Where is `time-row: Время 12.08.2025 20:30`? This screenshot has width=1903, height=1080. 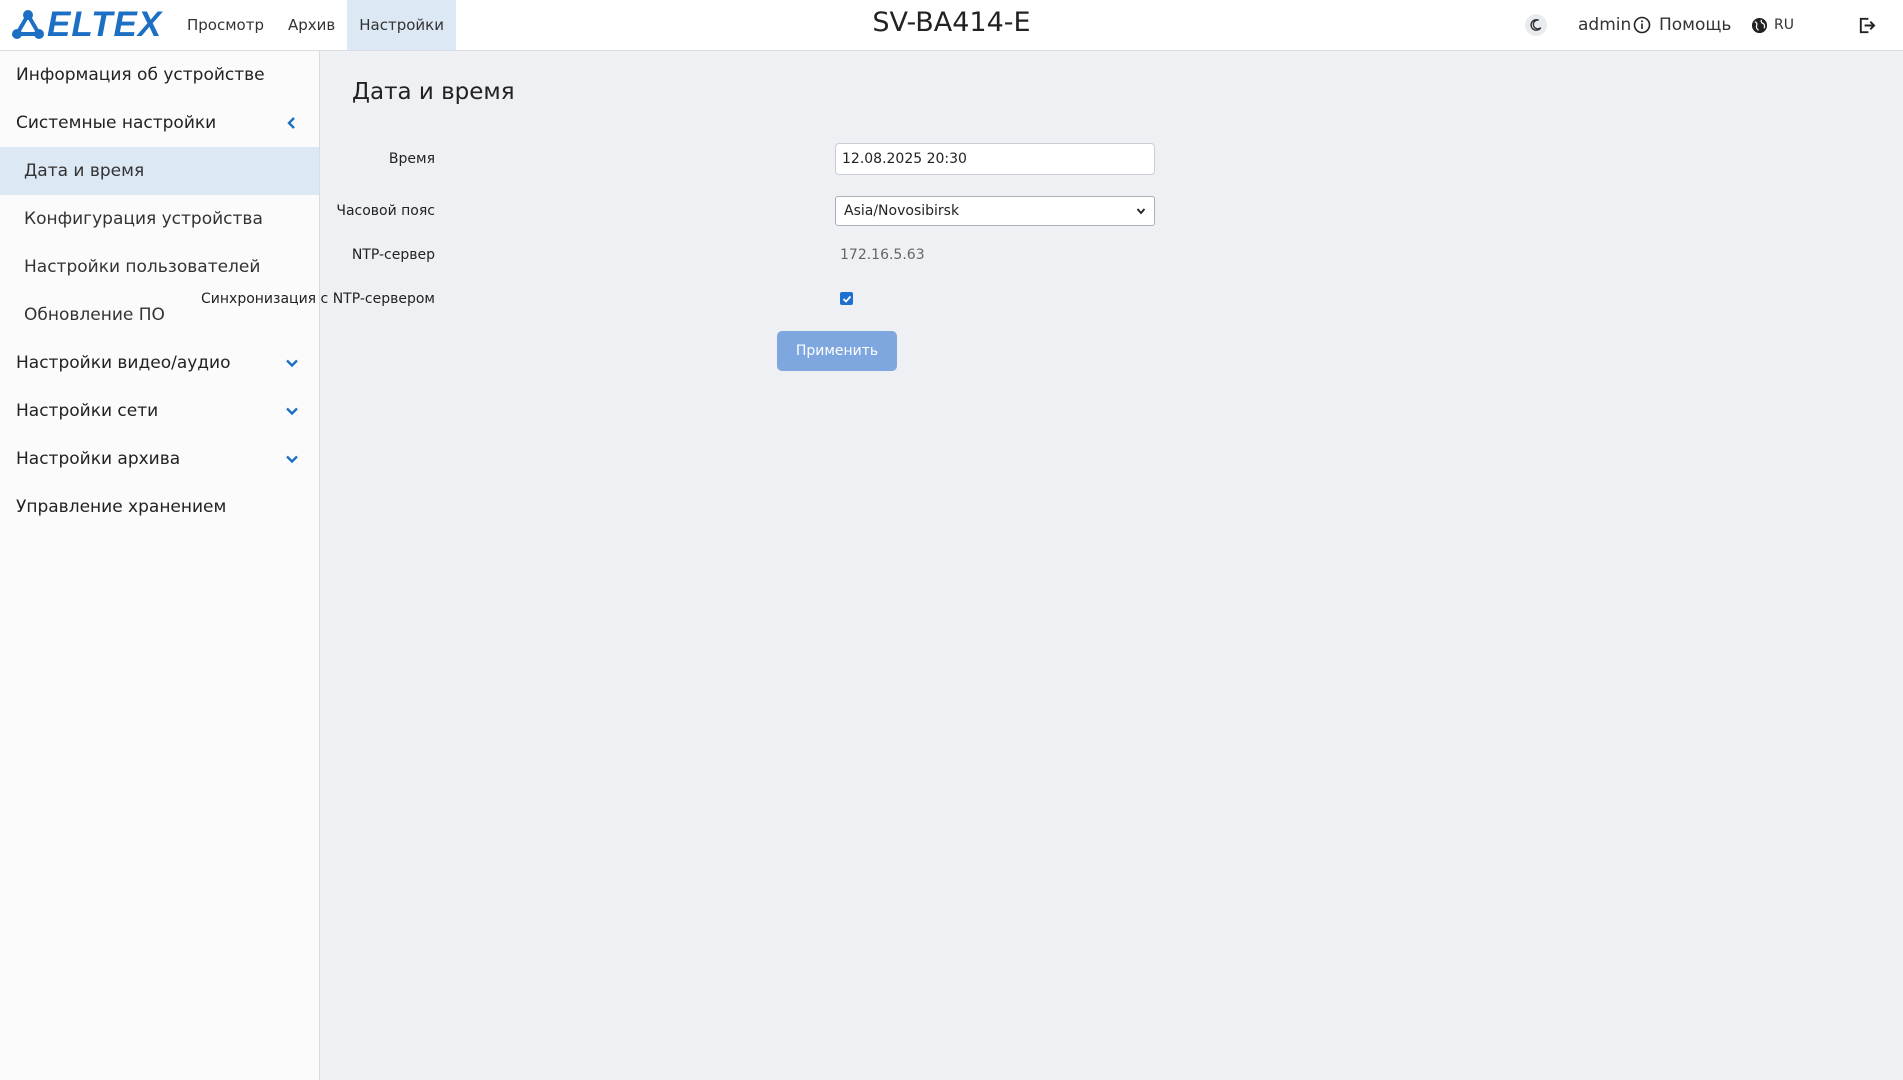 time-row: Время 12.08.2025 20:30 is located at coordinates (921, 159).